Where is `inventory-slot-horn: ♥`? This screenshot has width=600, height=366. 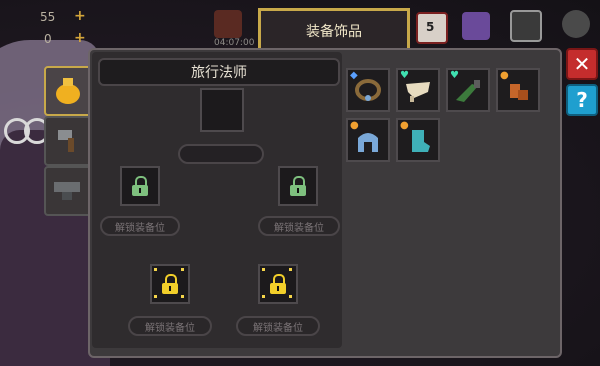 inventory-slot-horn: ♥ is located at coordinates (418, 90).